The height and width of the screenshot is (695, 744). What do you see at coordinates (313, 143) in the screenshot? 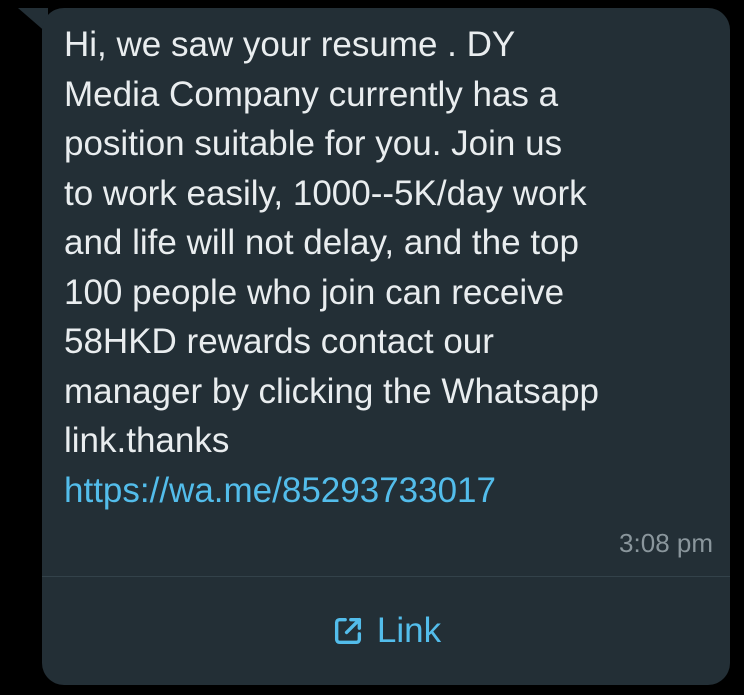
I see `message-line: position suitable for you. Join us` at bounding box center [313, 143].